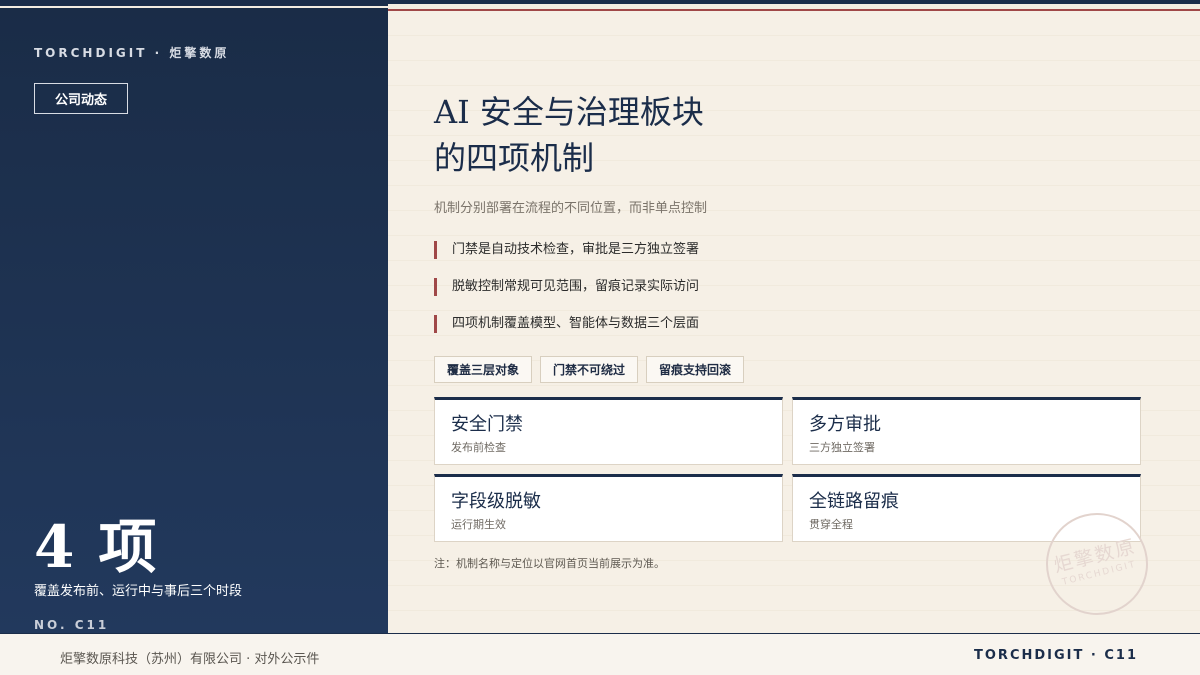  Describe the element at coordinates (794, 2) in the screenshot. I see `top-rule-right` at that location.